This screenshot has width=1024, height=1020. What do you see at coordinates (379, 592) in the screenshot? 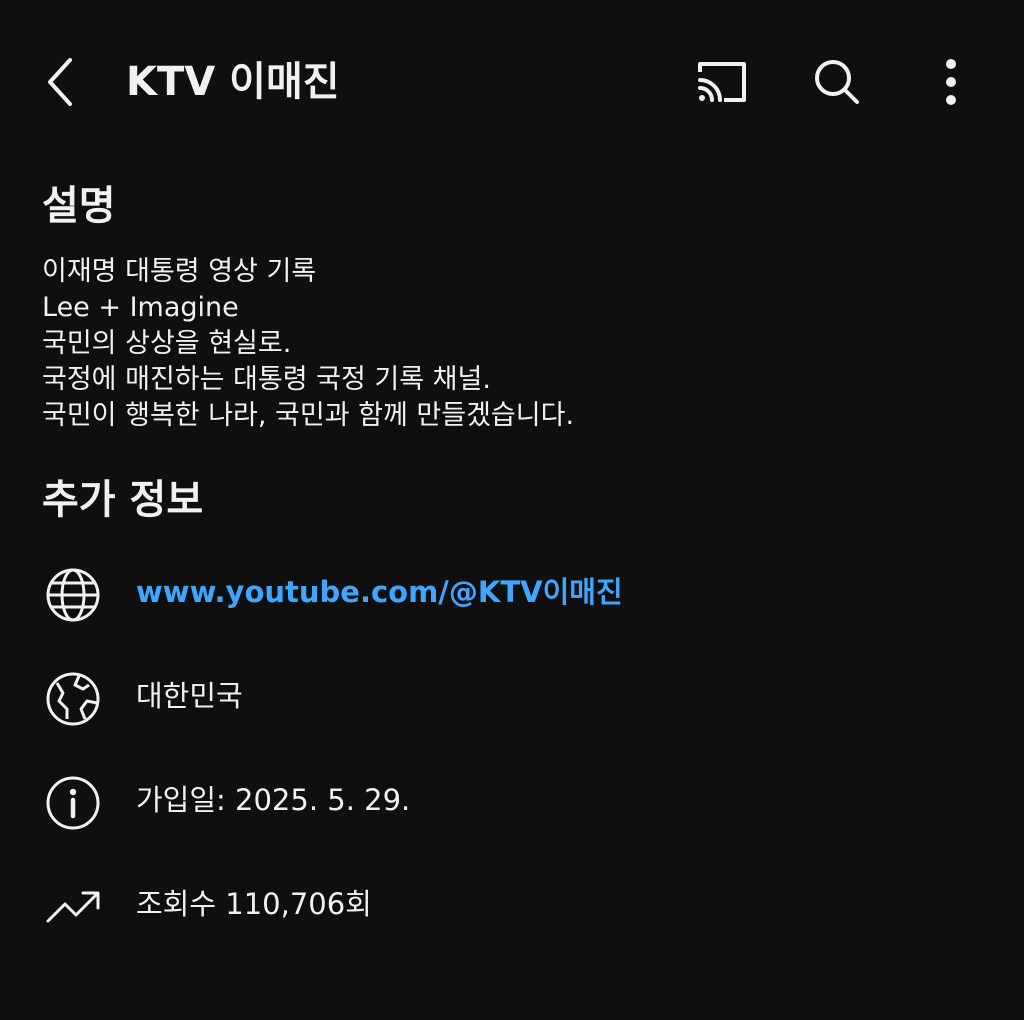
I see `channel-link: www.youtube.com/@KTV이매진` at bounding box center [379, 592].